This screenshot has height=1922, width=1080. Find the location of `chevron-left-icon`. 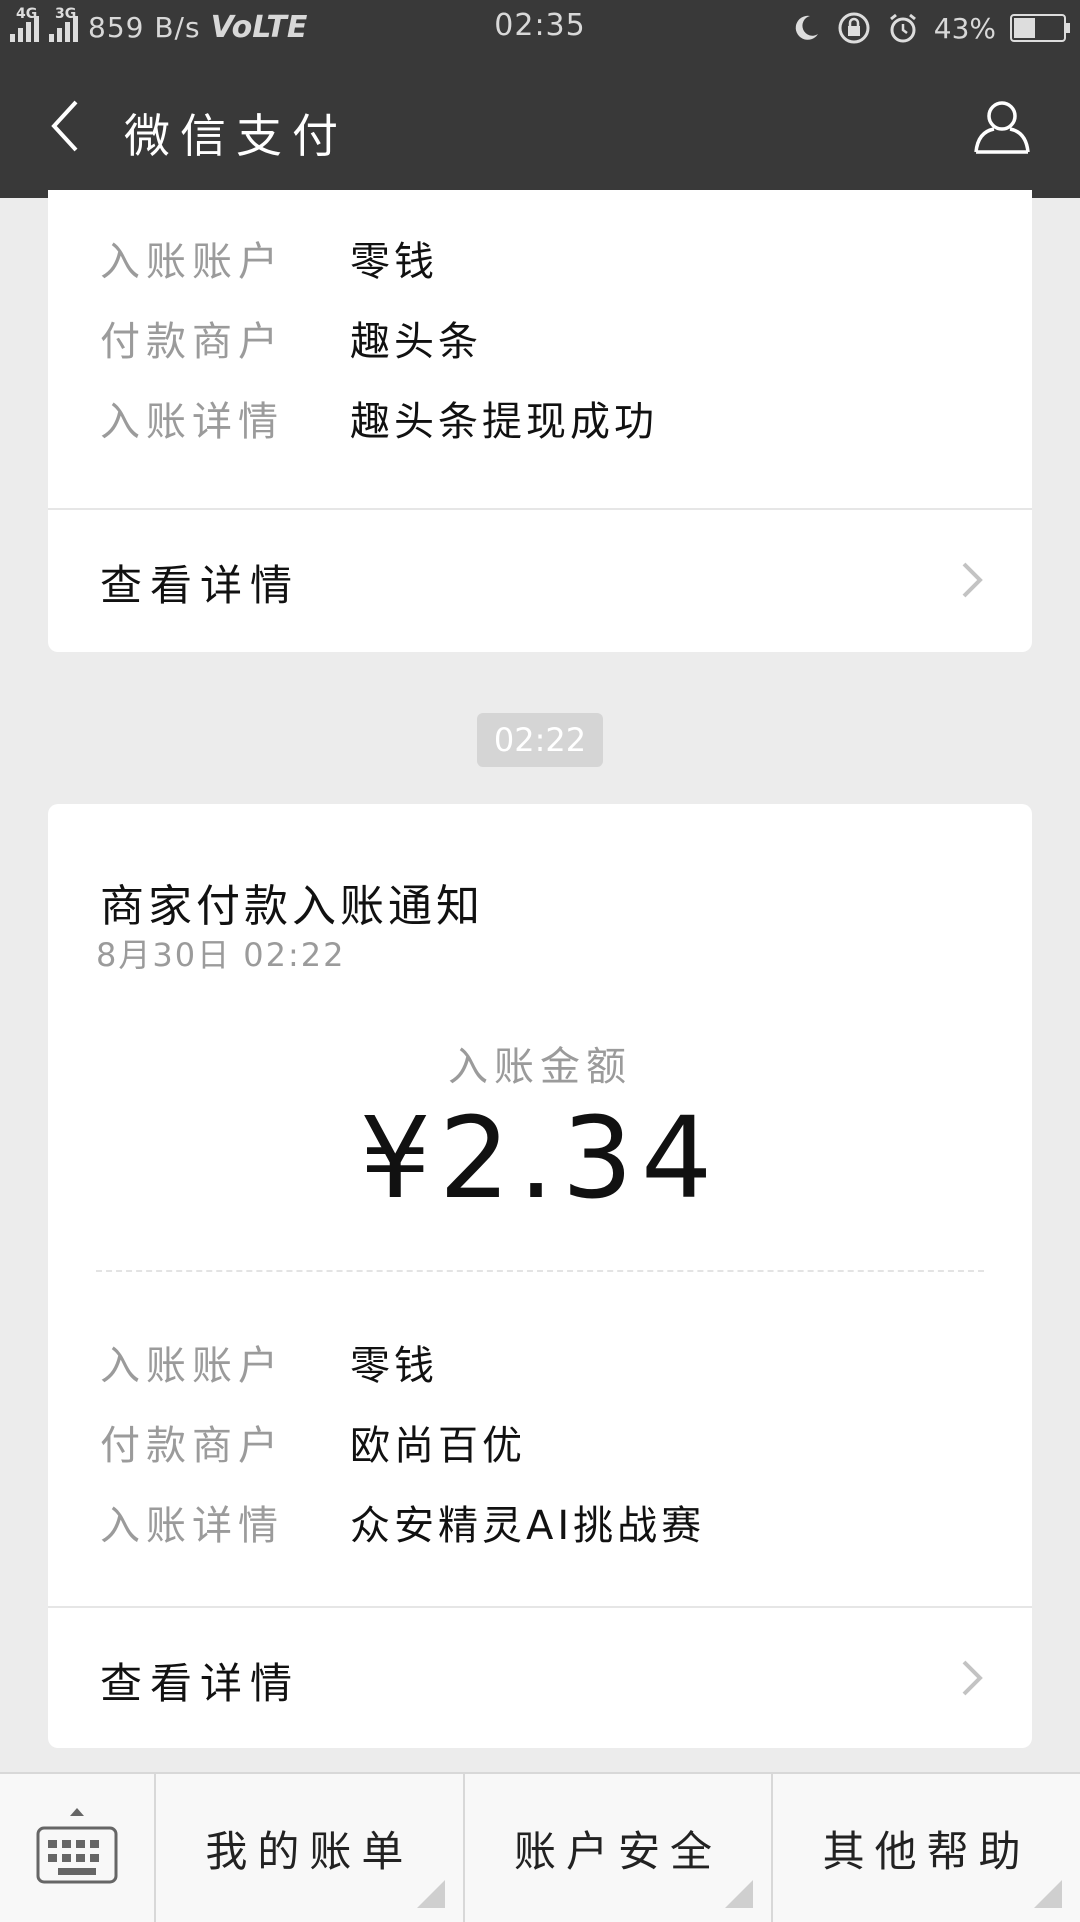

chevron-left-icon is located at coordinates (64, 126).